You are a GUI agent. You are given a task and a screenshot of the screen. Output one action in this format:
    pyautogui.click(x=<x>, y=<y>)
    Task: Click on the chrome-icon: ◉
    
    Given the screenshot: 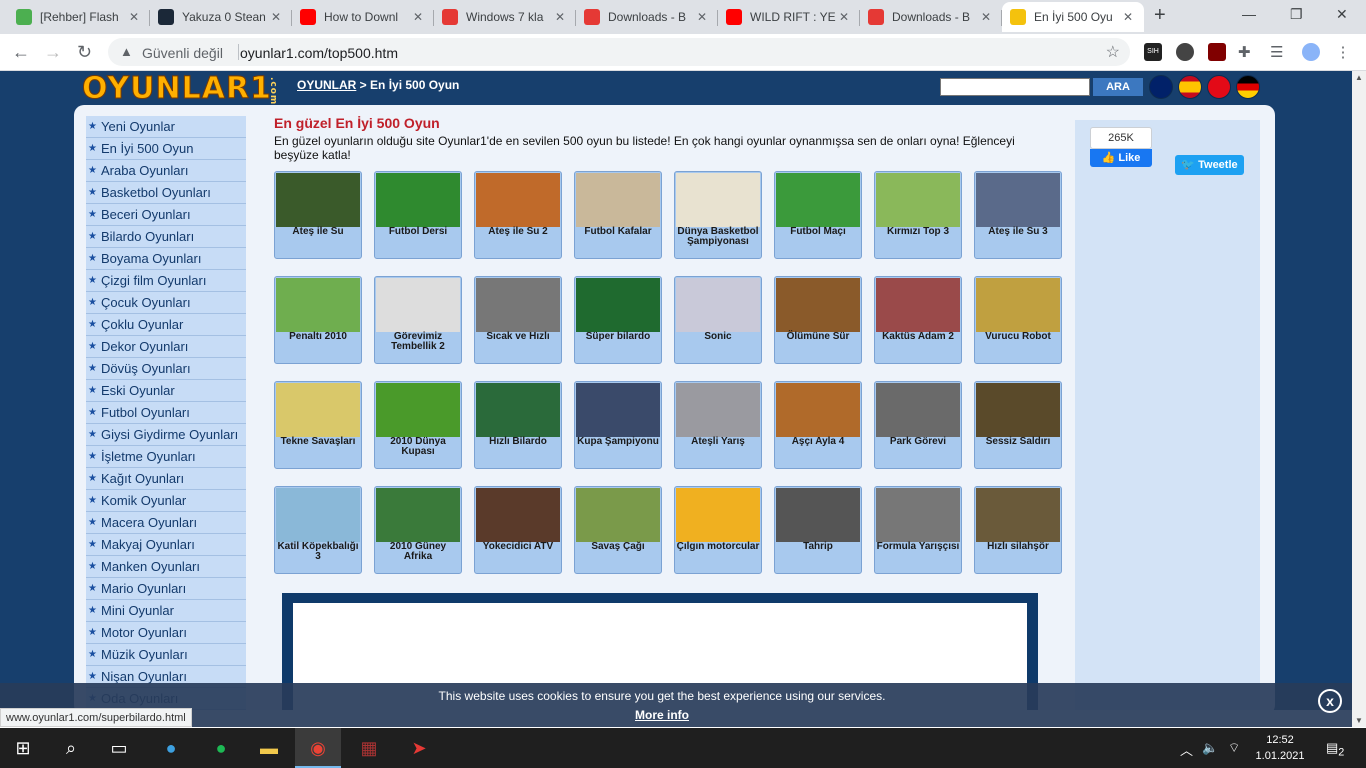 What is the action you would take?
    pyautogui.click(x=318, y=748)
    